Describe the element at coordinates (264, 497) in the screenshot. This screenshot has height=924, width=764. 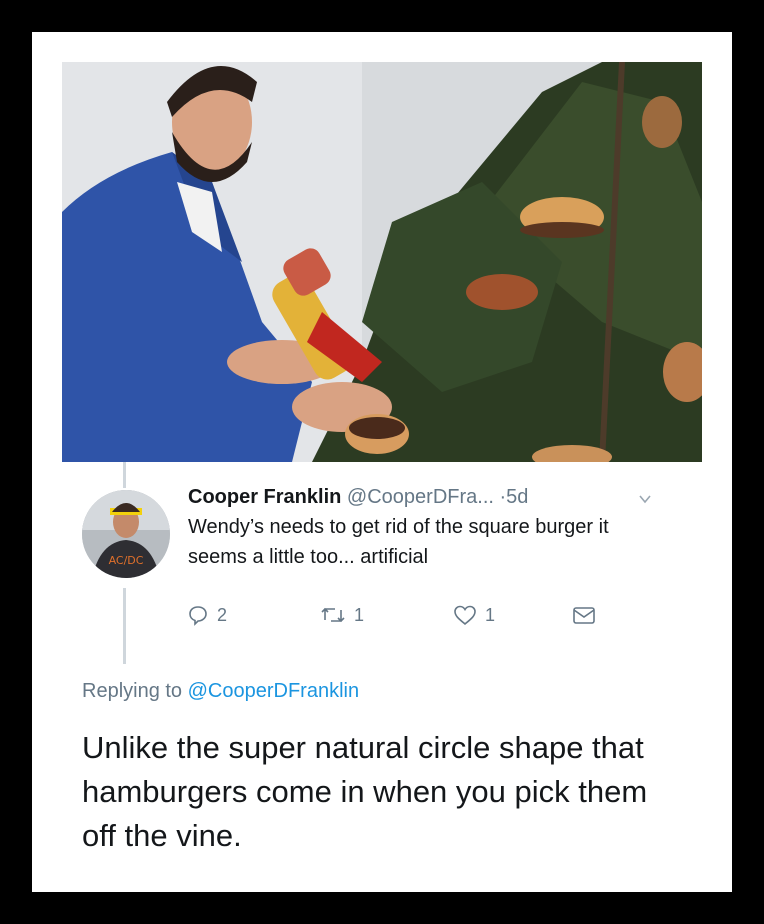
I see `author-name: Cooper Franklin` at that location.